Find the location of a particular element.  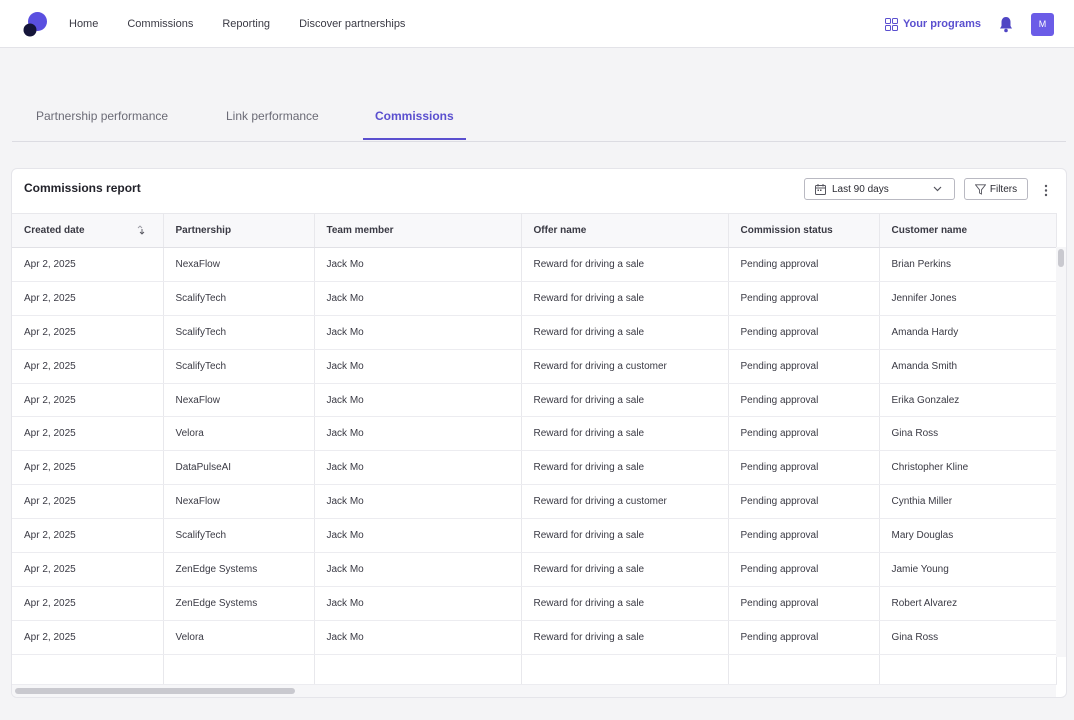

table-cell: Christopher Kline is located at coordinates (968, 468).